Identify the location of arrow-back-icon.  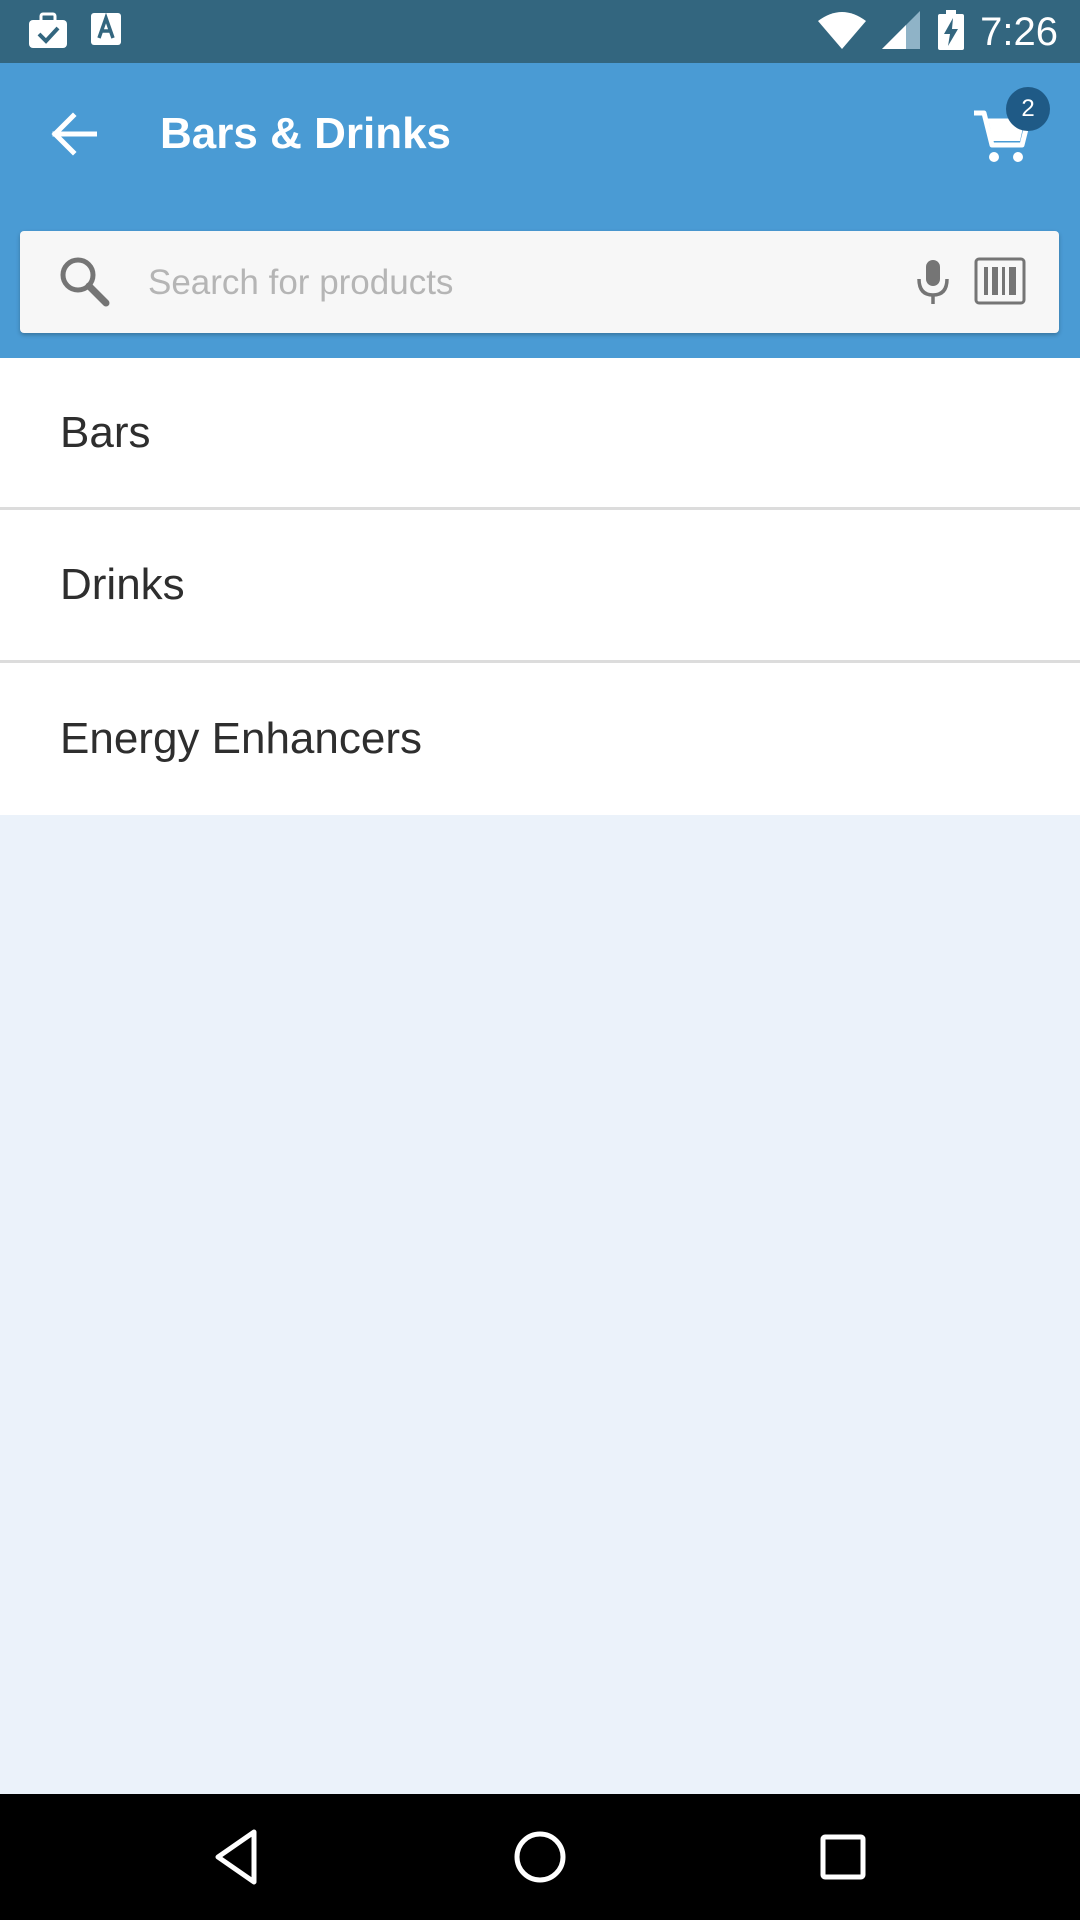
(73, 136).